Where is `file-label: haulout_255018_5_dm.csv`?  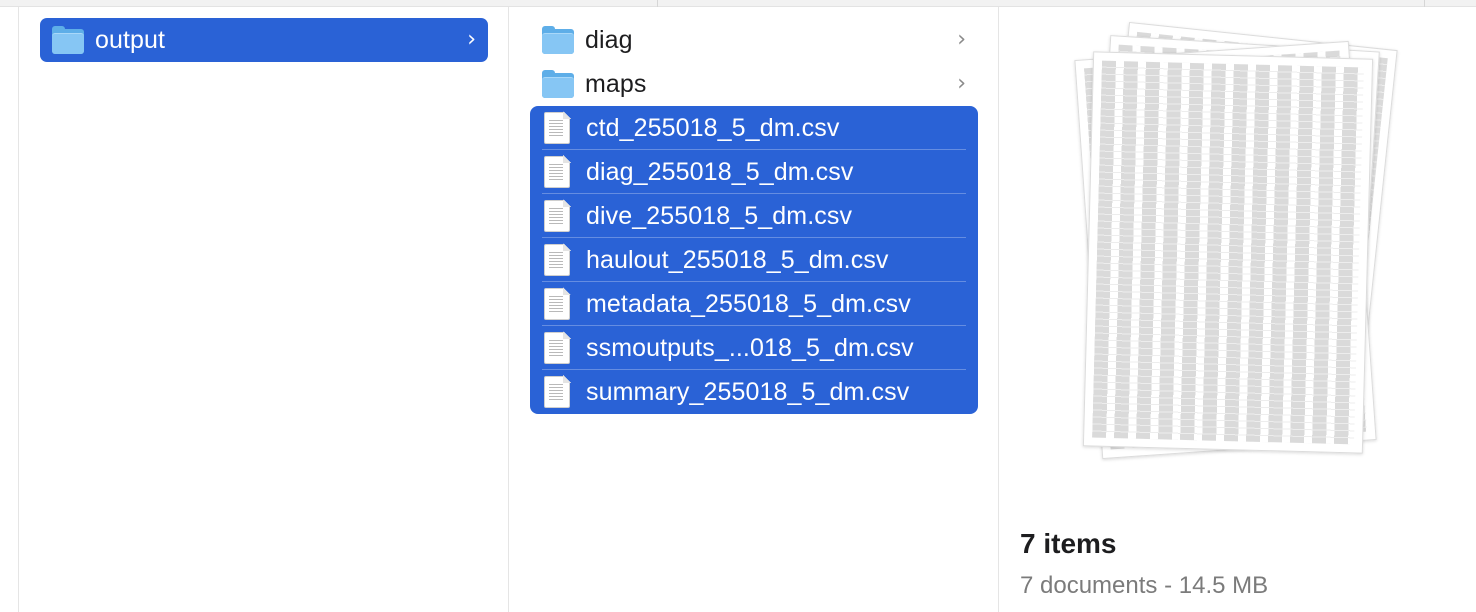 file-label: haulout_255018_5_dm.csv is located at coordinates (737, 259).